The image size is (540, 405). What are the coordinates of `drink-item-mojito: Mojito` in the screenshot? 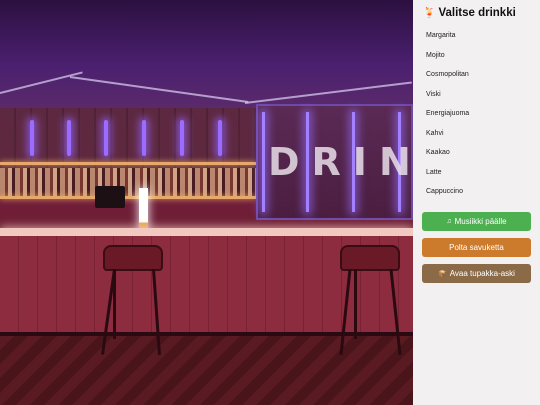 It's located at (476, 56).